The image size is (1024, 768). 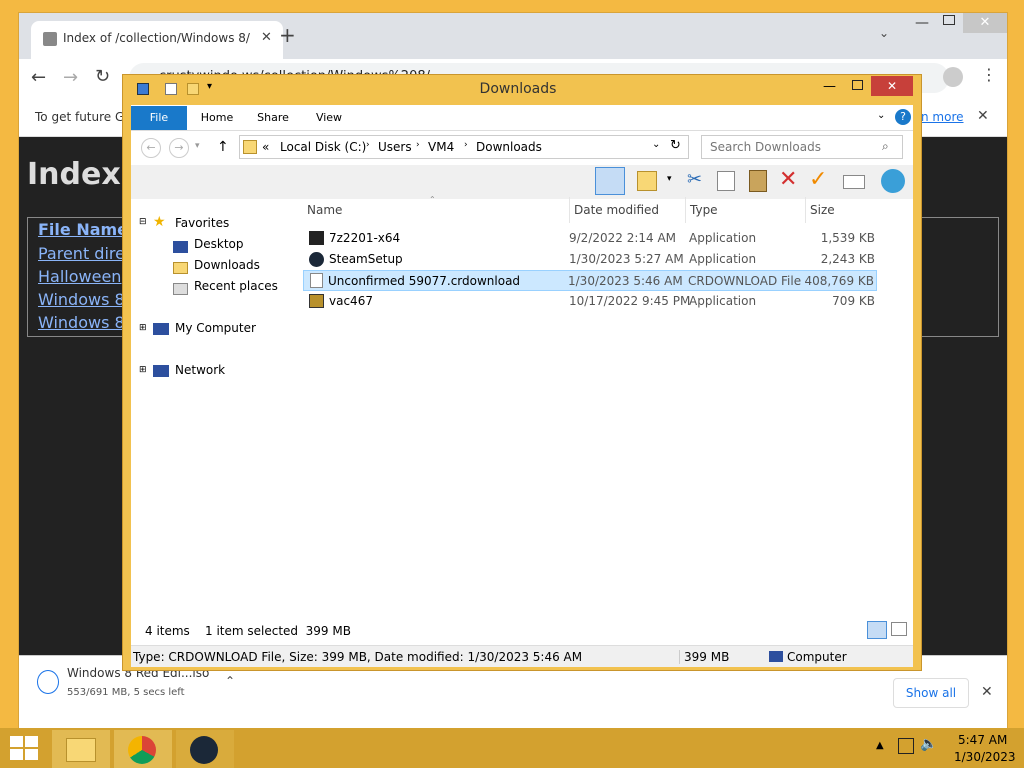 I want to click on large-icons-view-icon, so click(x=899, y=629).